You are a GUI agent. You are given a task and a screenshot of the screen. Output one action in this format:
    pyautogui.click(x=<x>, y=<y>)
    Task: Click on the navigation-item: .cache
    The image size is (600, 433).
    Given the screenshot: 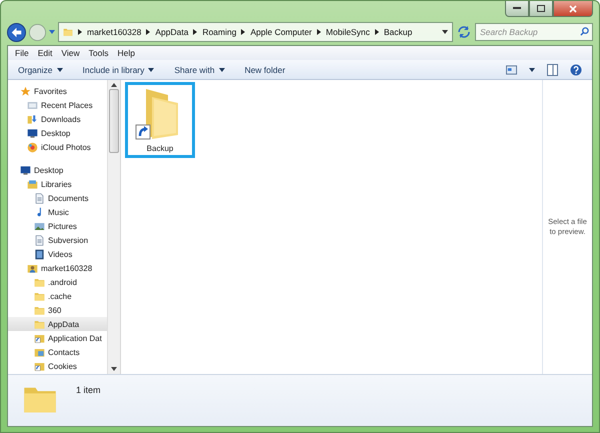 What is the action you would take?
    pyautogui.click(x=57, y=296)
    